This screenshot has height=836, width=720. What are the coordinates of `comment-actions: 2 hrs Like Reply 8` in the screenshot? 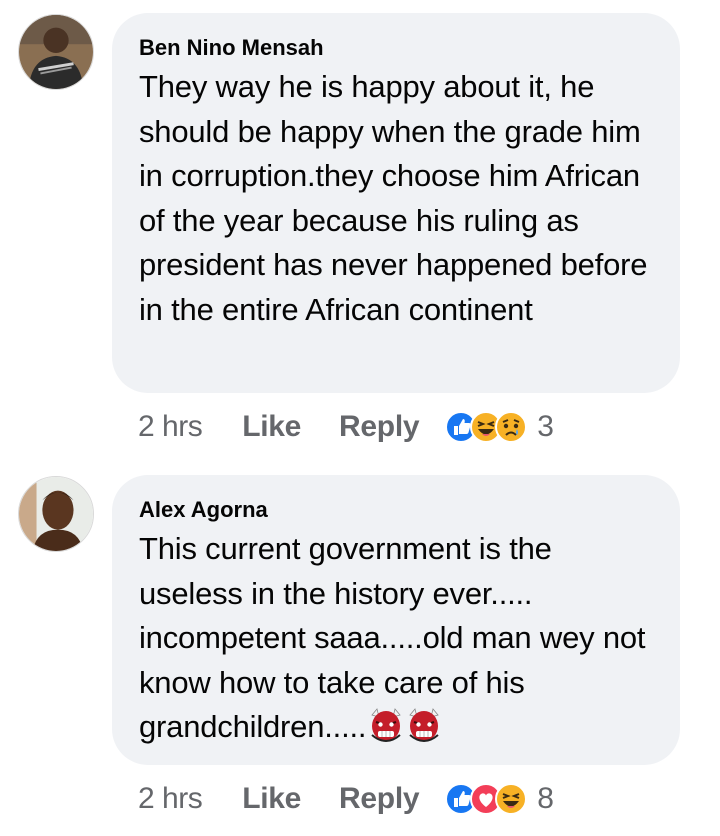 It's located at (346, 799).